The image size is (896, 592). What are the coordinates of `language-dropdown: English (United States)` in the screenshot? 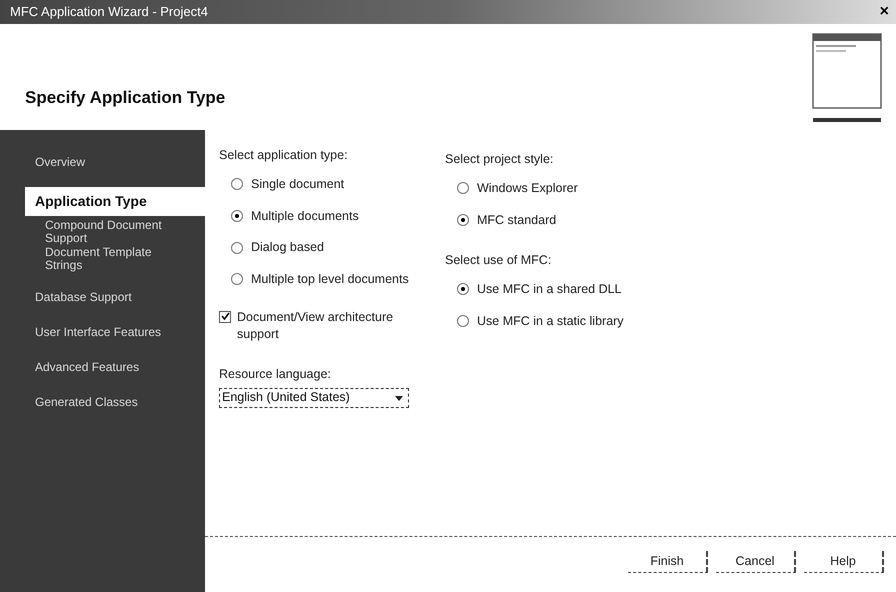 It's located at (314, 398).